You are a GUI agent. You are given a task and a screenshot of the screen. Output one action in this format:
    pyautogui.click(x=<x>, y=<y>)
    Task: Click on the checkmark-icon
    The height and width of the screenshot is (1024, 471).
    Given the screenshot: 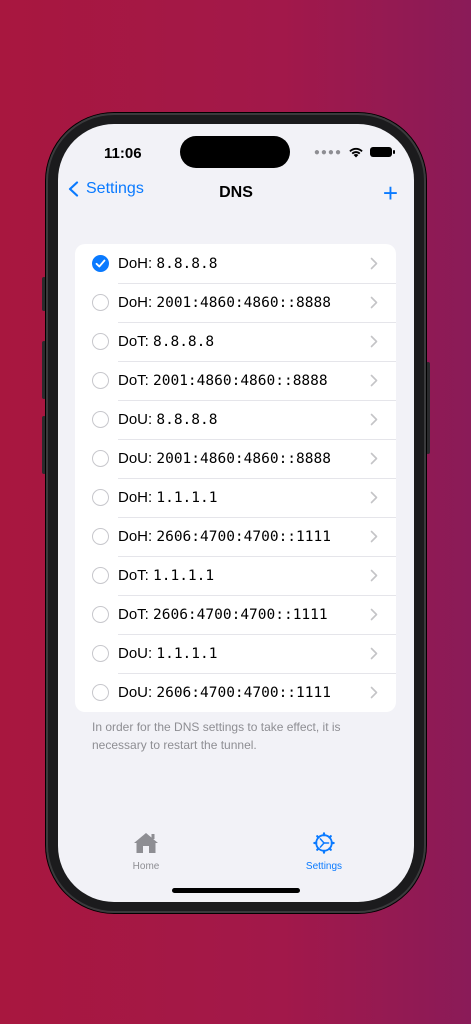 What is the action you would take?
    pyautogui.click(x=100, y=263)
    